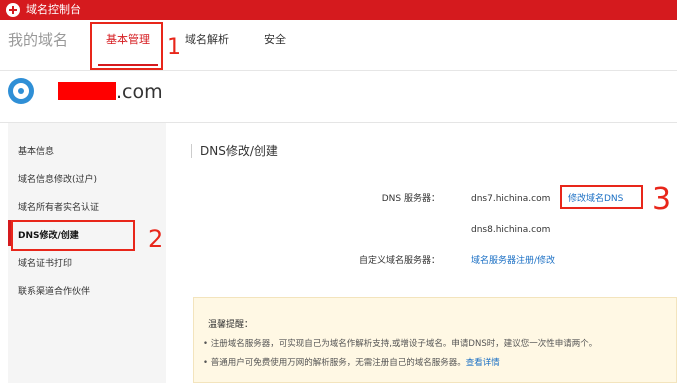  I want to click on section-divider, so click(191, 151).